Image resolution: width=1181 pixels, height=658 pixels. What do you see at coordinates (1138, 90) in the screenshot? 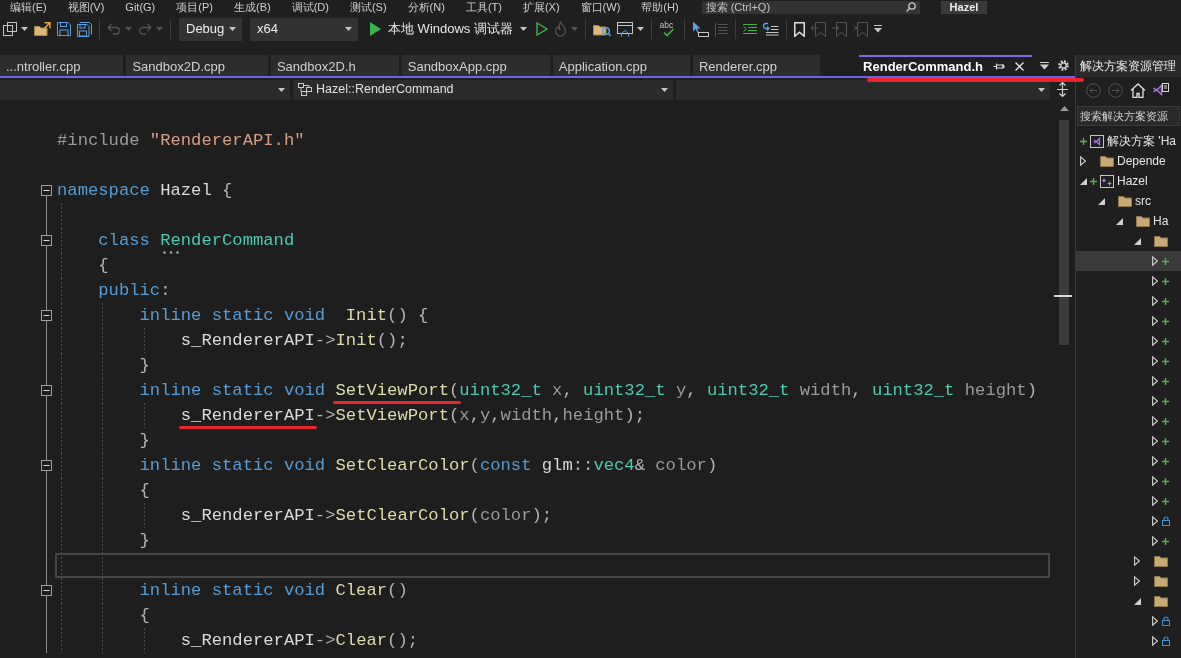
I see `home-icon` at bounding box center [1138, 90].